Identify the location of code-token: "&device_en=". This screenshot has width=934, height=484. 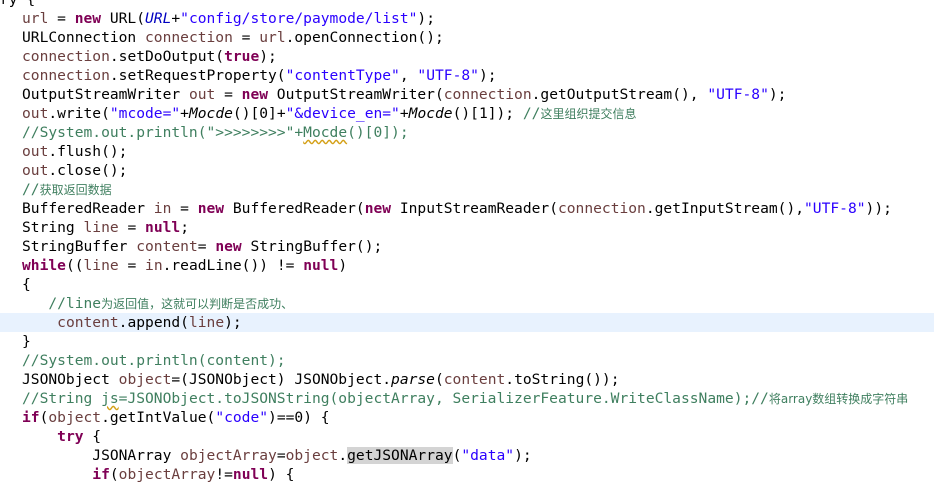
(342, 113).